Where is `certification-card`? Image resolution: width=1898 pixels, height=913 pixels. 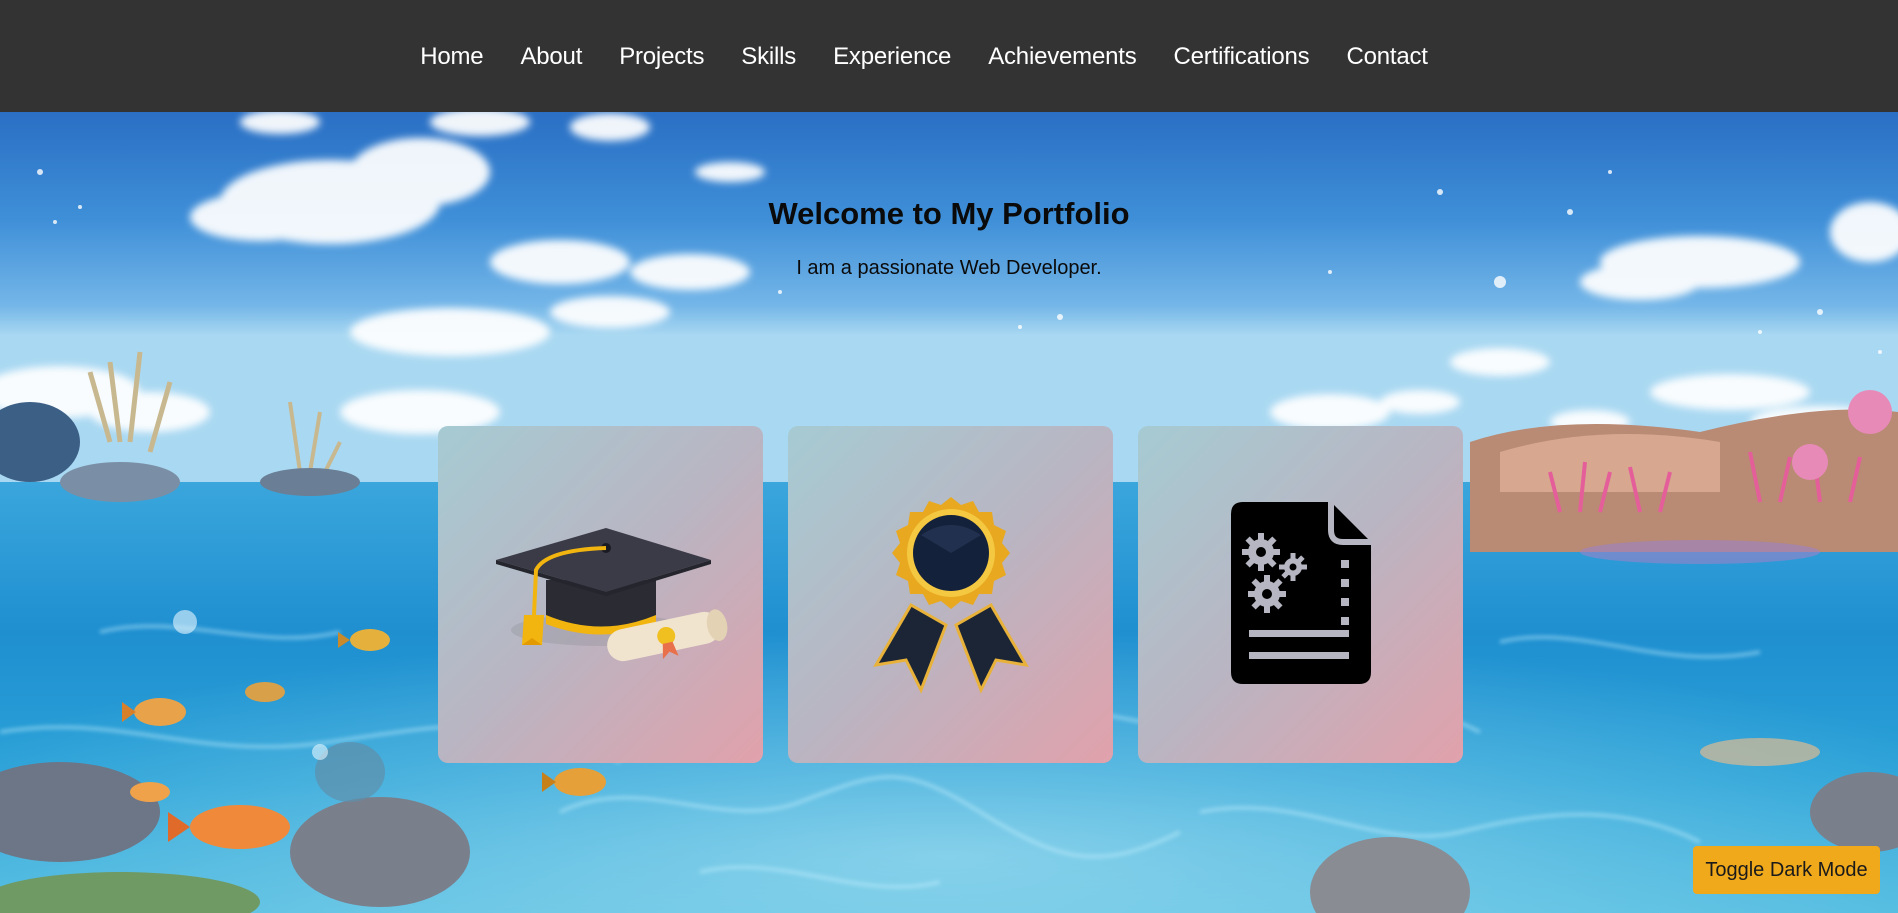 certification-card is located at coordinates (1300, 594).